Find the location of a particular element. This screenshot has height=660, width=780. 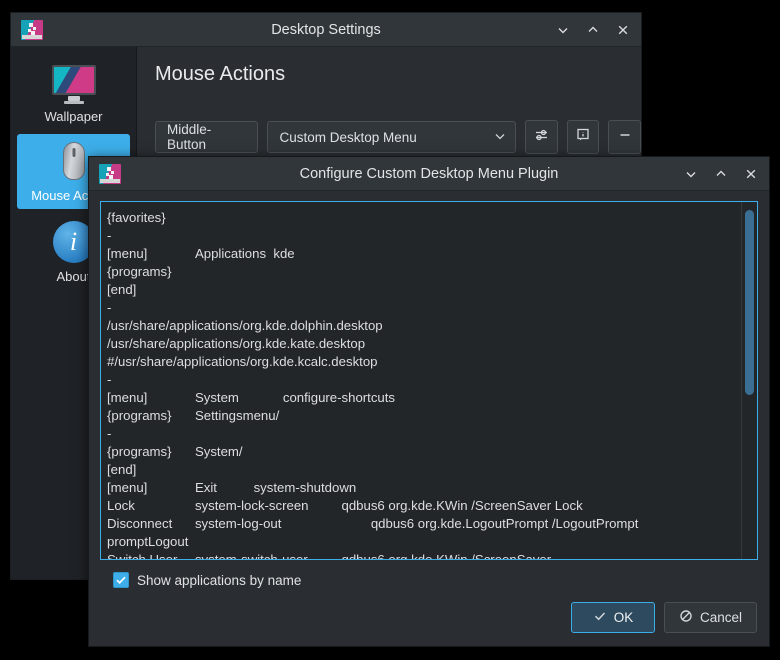

action-plugin-combobox: Custom Desktop Menu is located at coordinates (392, 137).